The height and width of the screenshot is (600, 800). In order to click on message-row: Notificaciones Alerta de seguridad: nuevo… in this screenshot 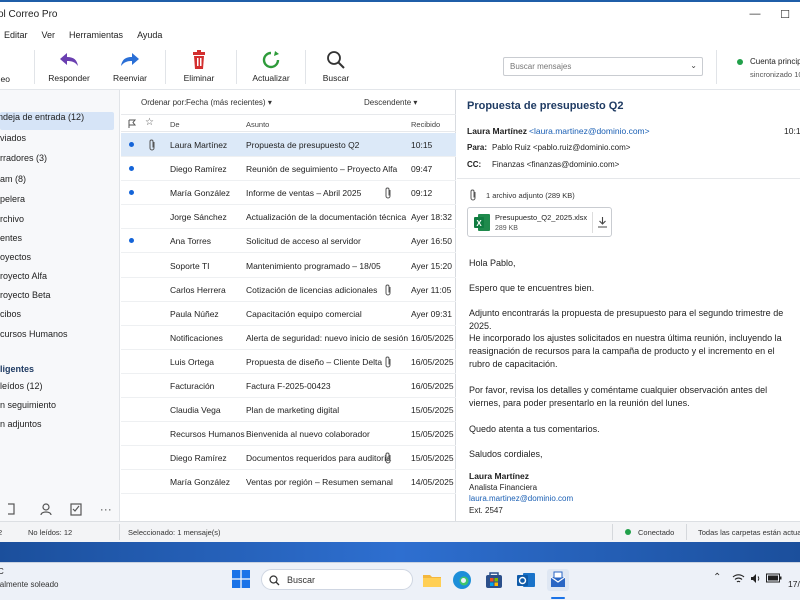, I will do `click(288, 338)`.